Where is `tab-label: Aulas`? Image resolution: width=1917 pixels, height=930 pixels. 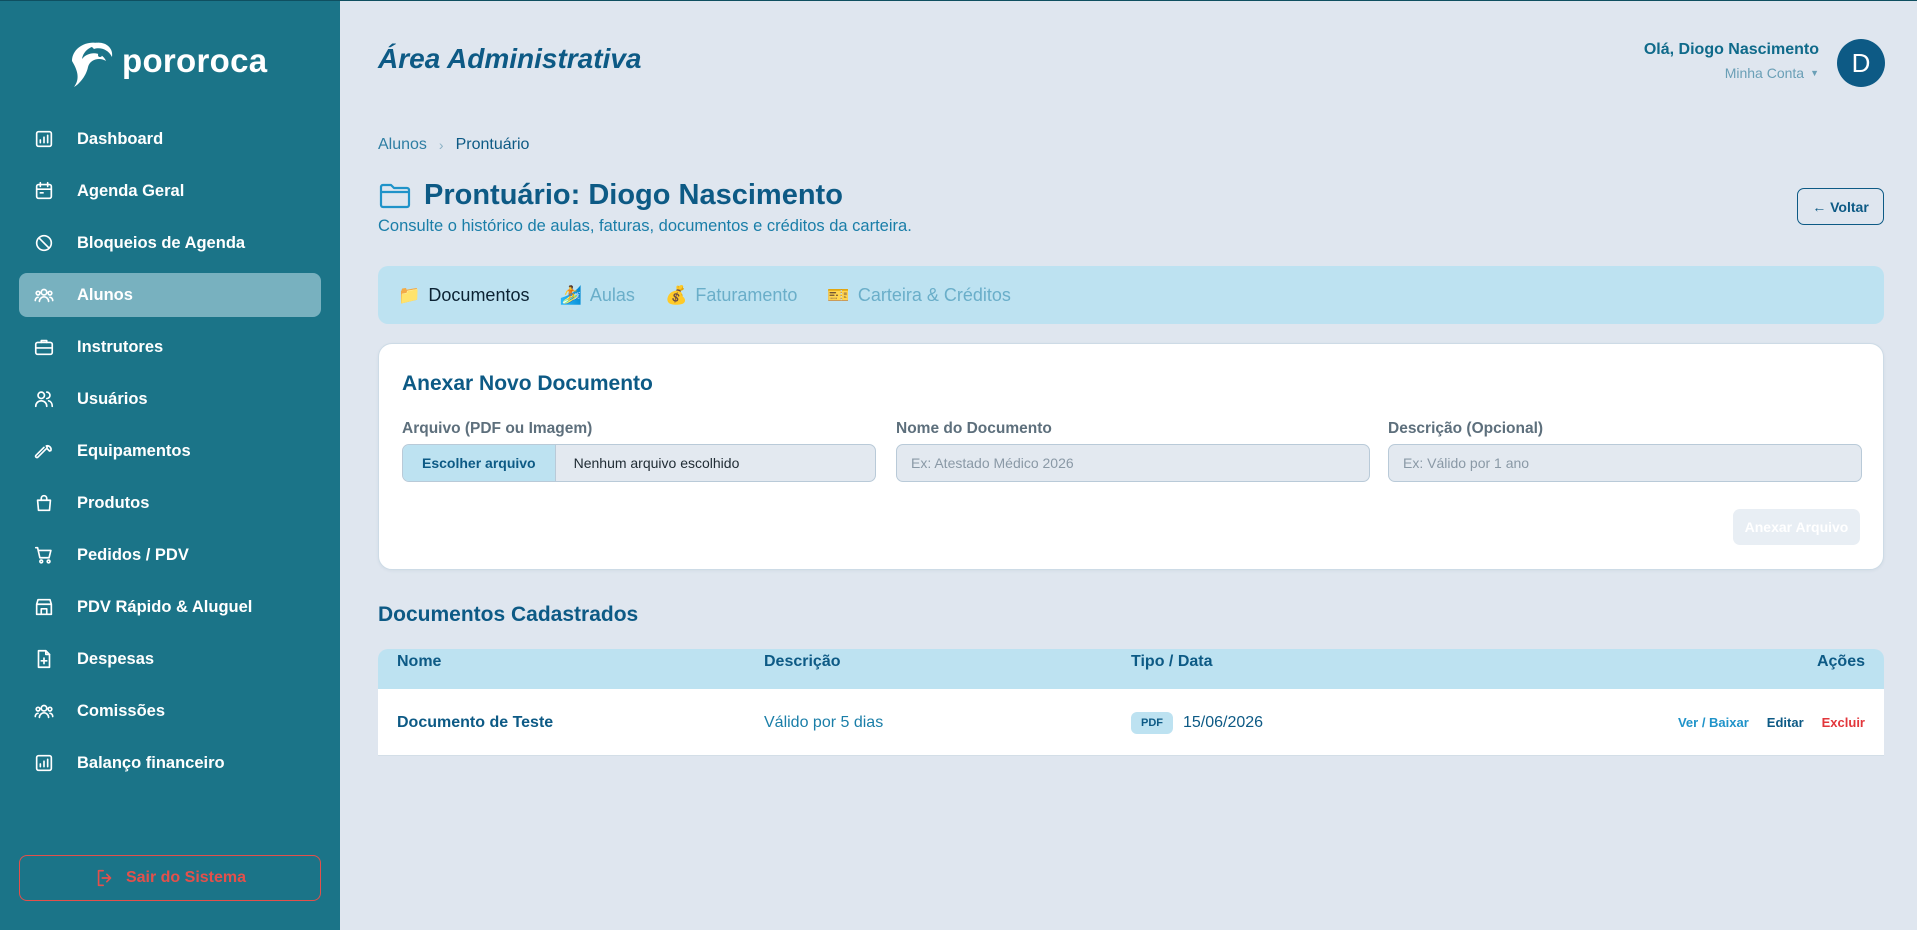
tab-label: Aulas is located at coordinates (612, 294).